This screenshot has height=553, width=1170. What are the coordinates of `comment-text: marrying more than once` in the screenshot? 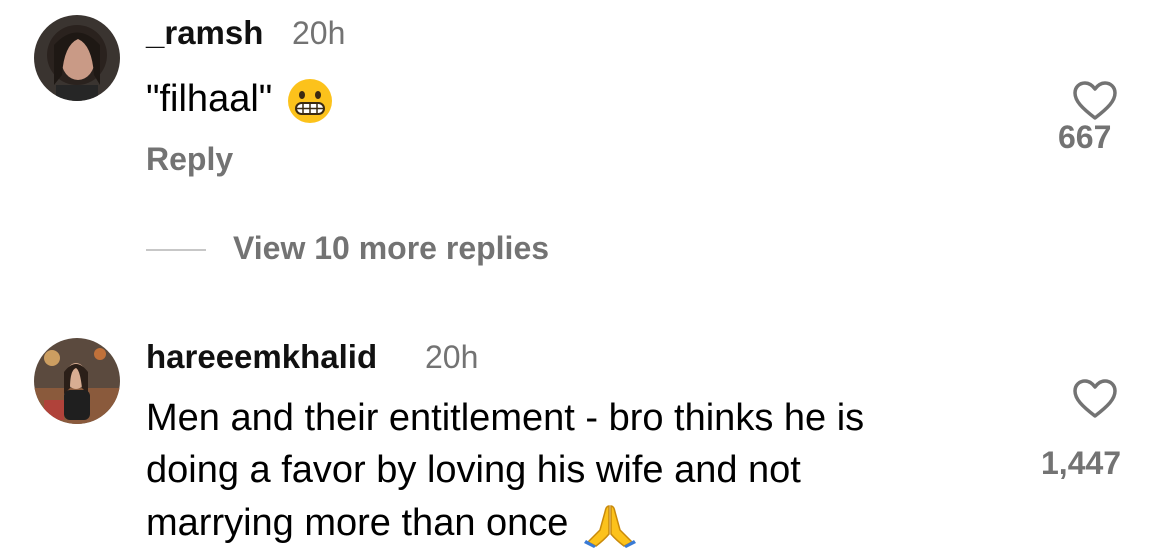 It's located at (357, 523).